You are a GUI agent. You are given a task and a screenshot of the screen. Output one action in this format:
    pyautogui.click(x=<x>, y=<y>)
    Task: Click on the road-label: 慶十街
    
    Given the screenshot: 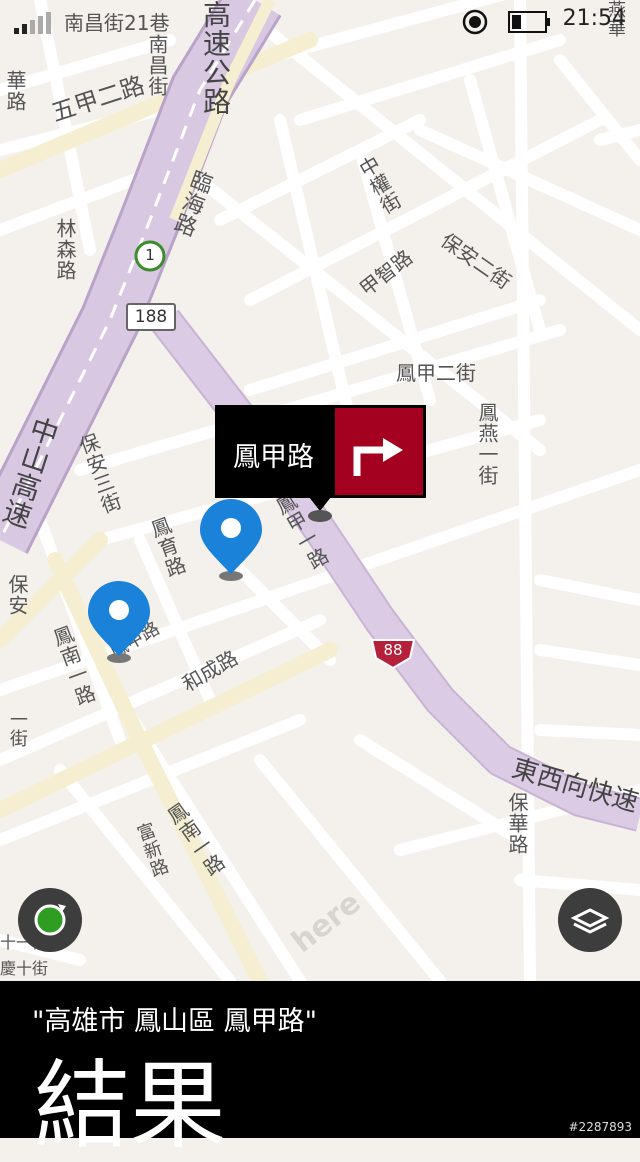 What is the action you would take?
    pyautogui.click(x=24, y=968)
    